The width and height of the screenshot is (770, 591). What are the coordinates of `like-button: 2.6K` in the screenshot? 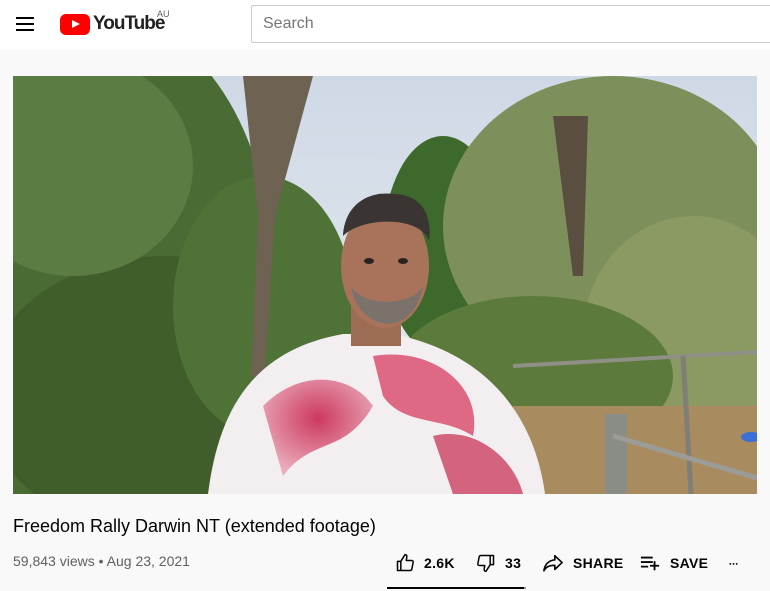 It's located at (425, 563).